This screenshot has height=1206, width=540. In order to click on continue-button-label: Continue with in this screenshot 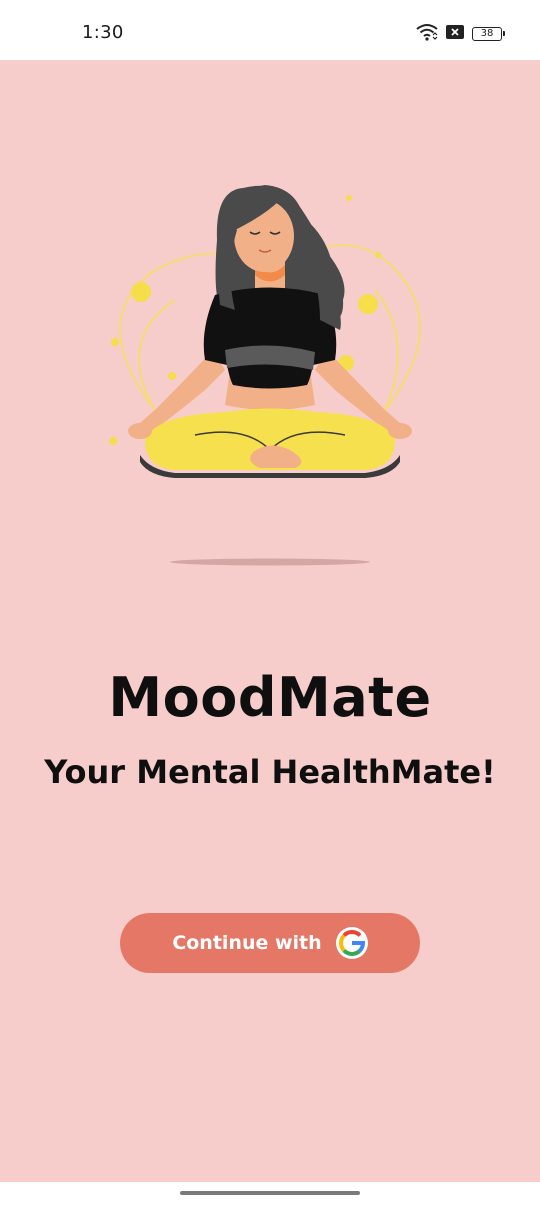, I will do `click(247, 943)`.